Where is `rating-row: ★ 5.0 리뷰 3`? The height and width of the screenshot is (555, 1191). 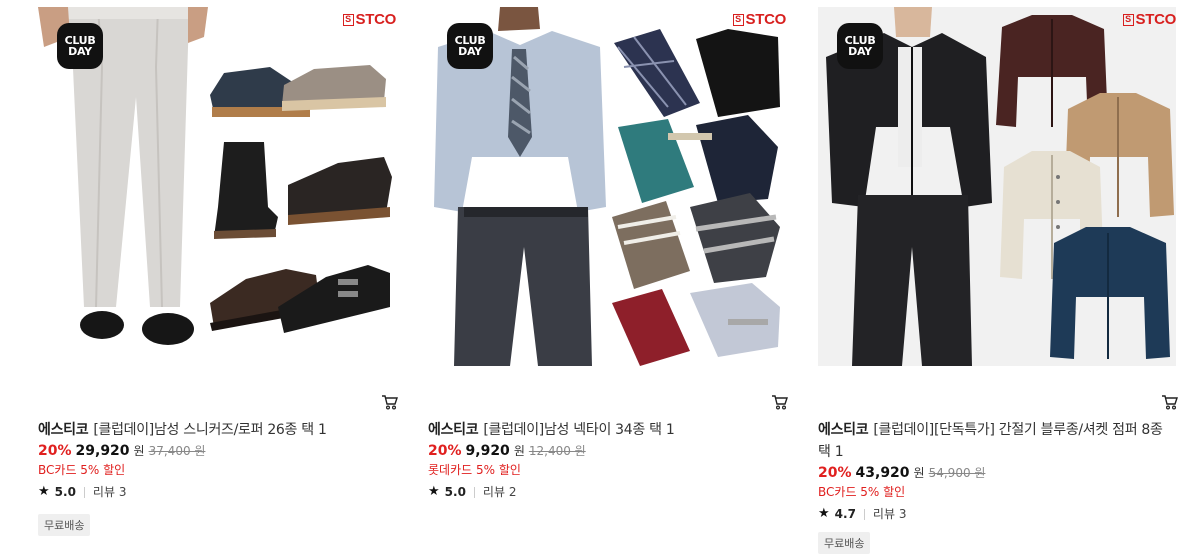
rating-row: ★ 5.0 리뷰 3 is located at coordinates (218, 492).